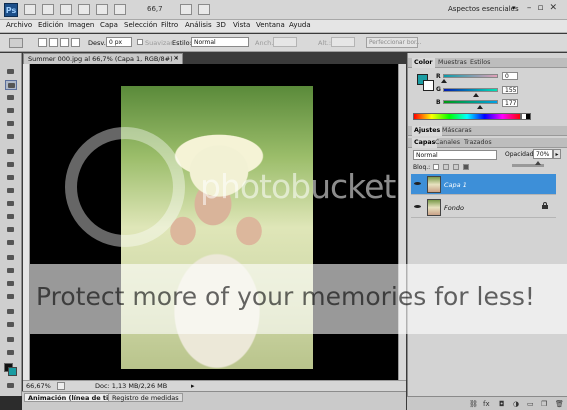  Describe the element at coordinates (204, 9) in the screenshot. I see `screen-mode-icon` at that location.